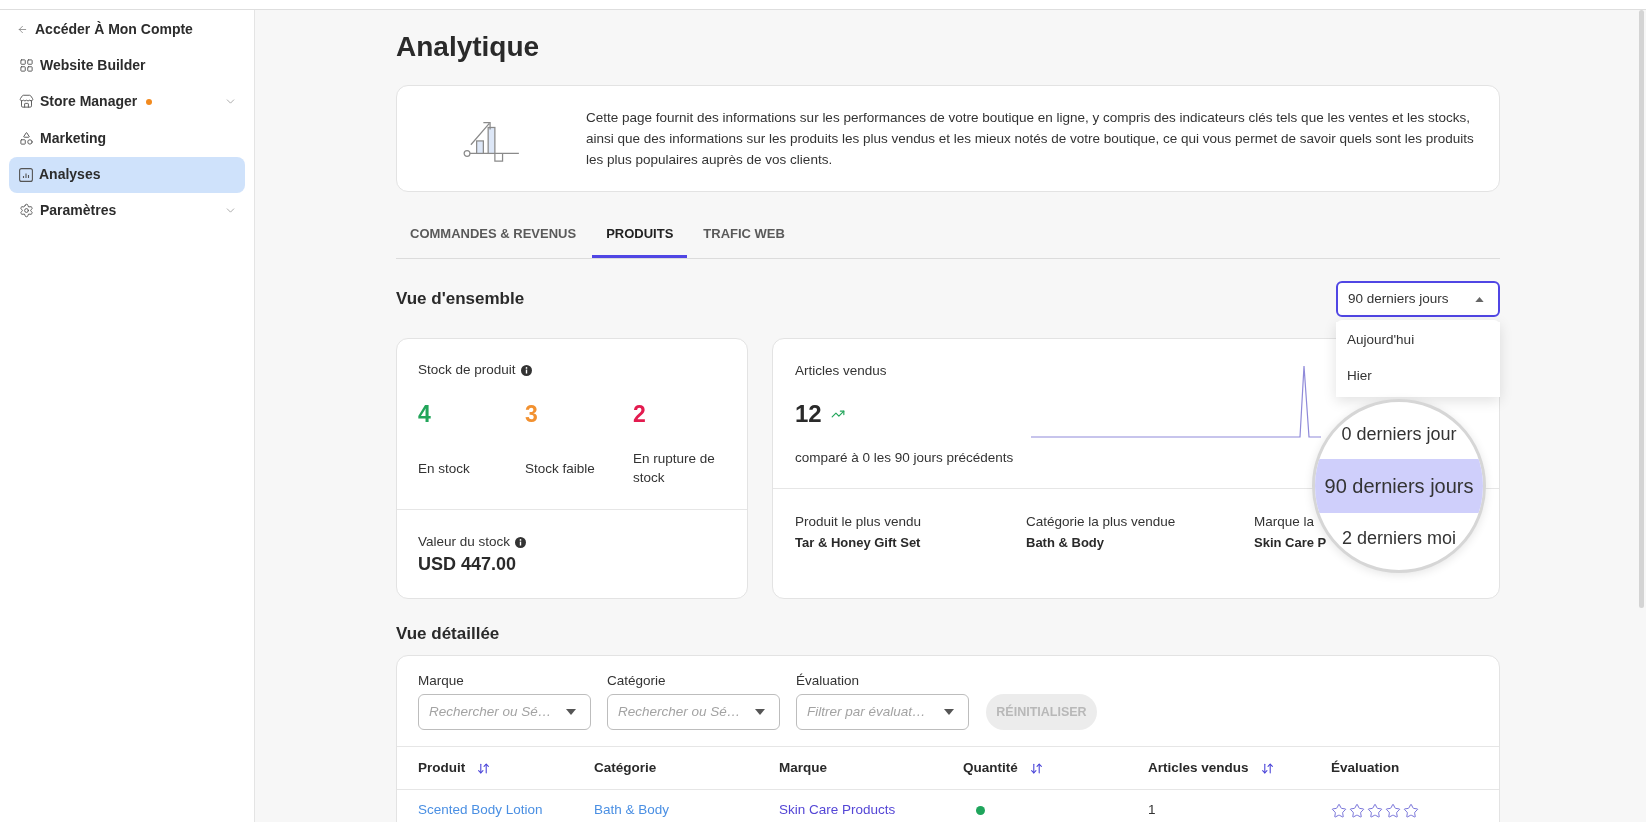  Describe the element at coordinates (127, 29) in the screenshot. I see `back-link: Accéder À Mon Compte` at that location.